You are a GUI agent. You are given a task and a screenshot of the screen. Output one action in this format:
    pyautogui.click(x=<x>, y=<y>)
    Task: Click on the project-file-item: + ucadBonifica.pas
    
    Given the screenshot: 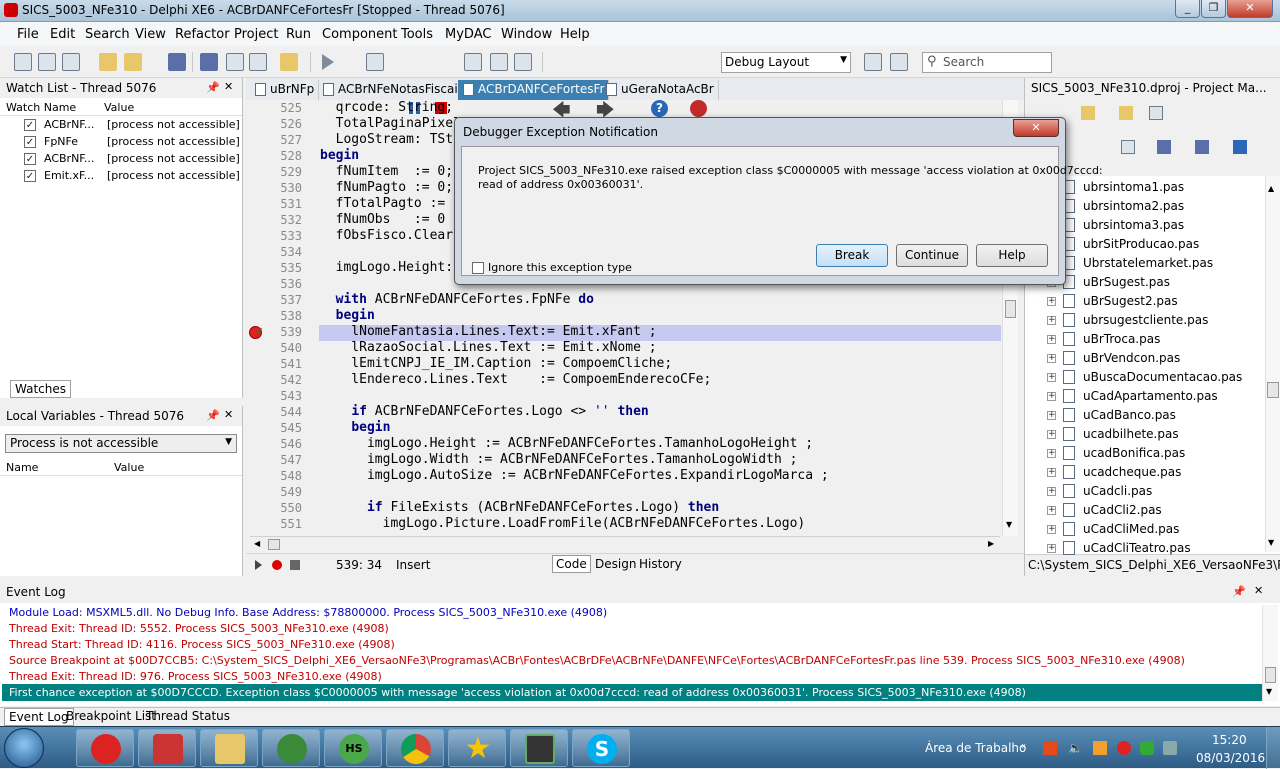 What is the action you would take?
    pyautogui.click(x=1145, y=453)
    